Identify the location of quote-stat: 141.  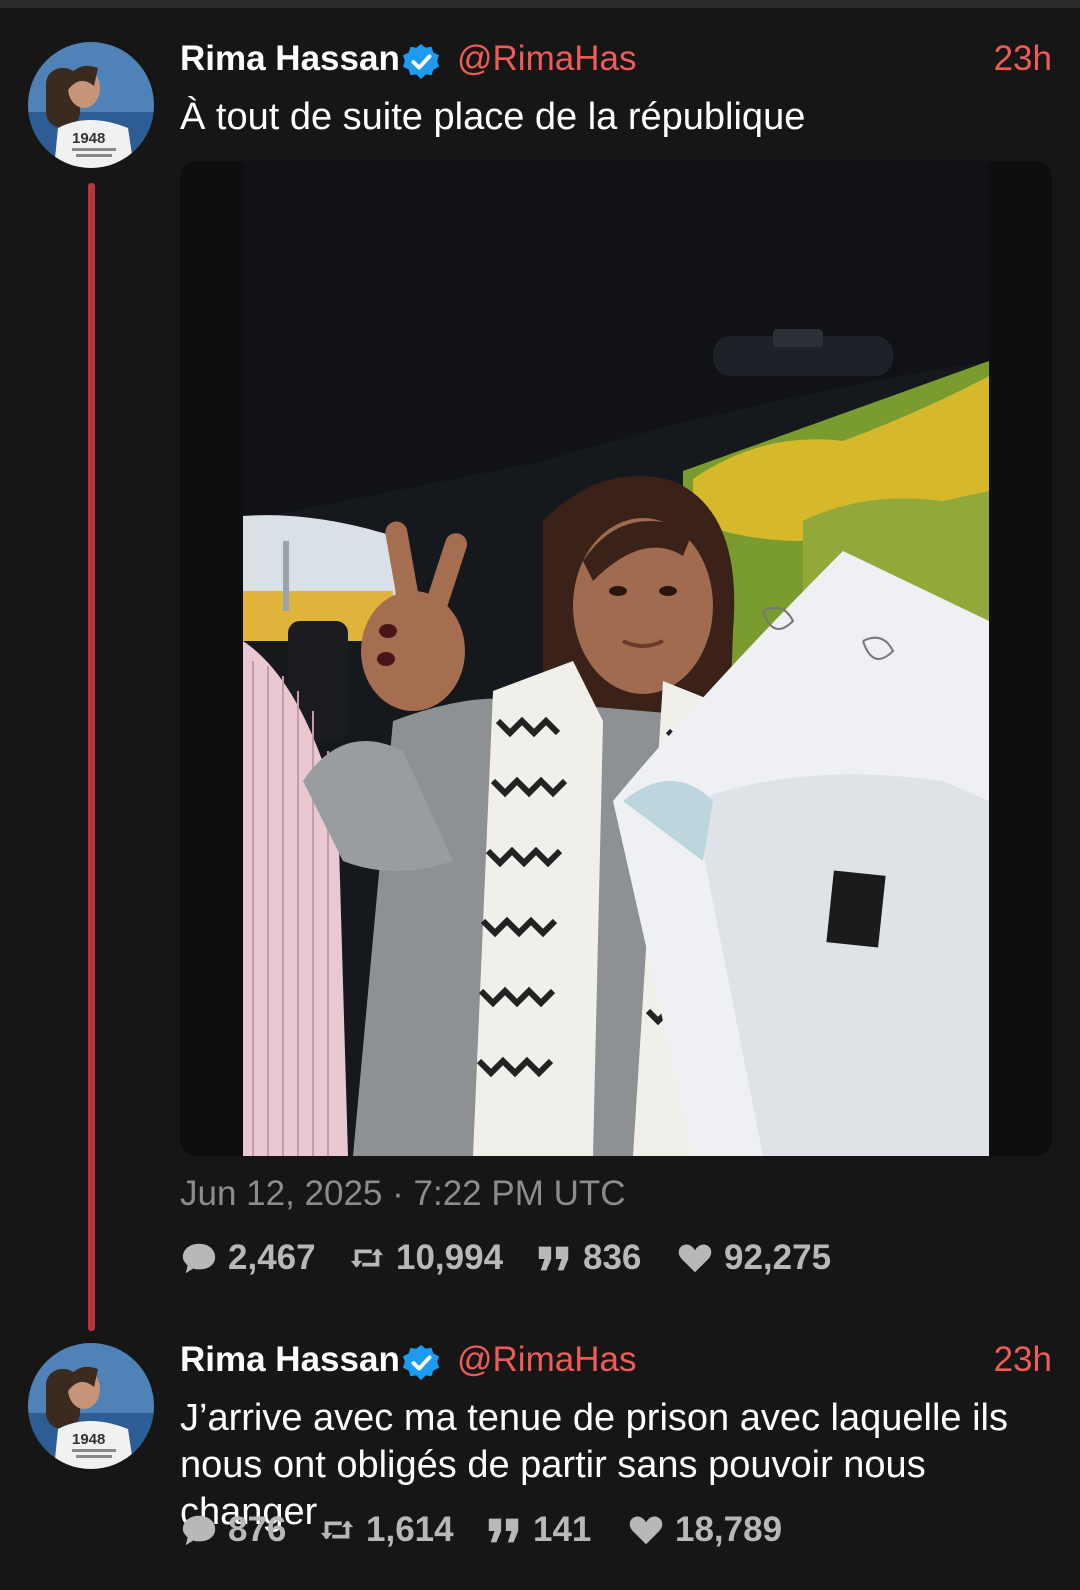
(538, 1530).